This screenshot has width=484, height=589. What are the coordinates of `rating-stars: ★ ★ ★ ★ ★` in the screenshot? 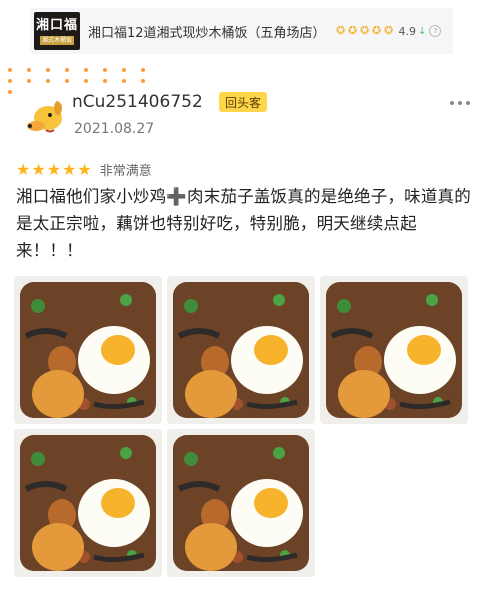 It's located at (54, 169).